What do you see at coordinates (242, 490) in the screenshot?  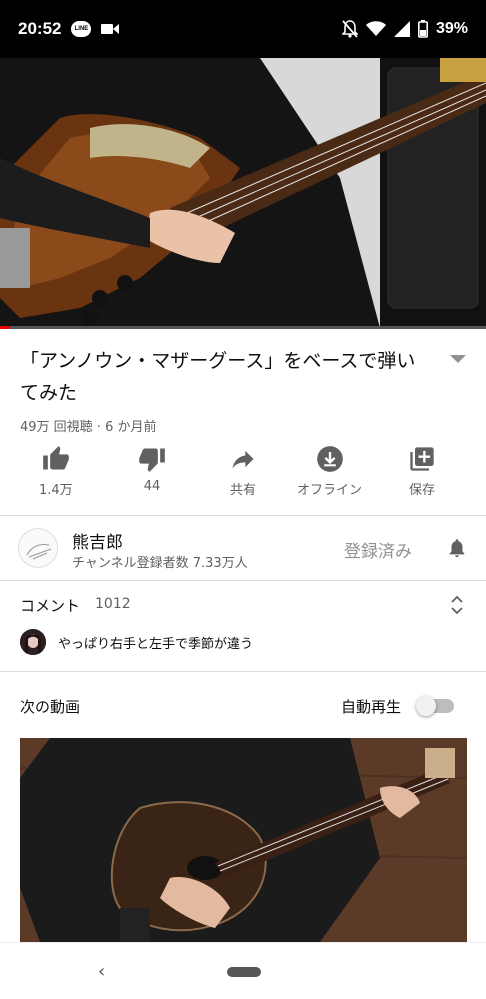 I see `share-label: 共有` at bounding box center [242, 490].